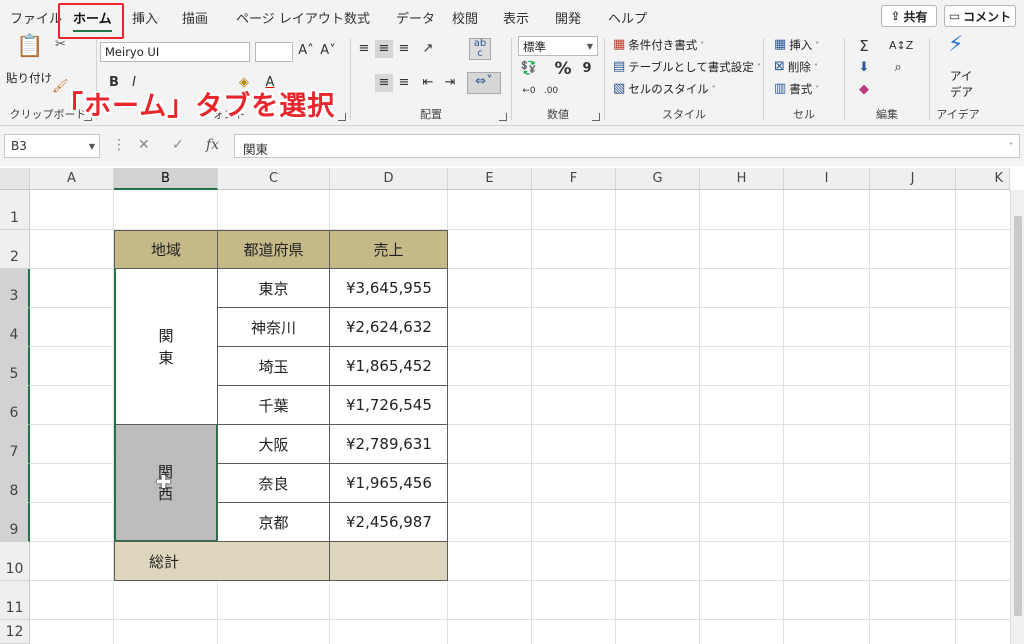  What do you see at coordinates (306, 51) in the screenshot?
I see `grow-font-icon: A˄` at bounding box center [306, 51].